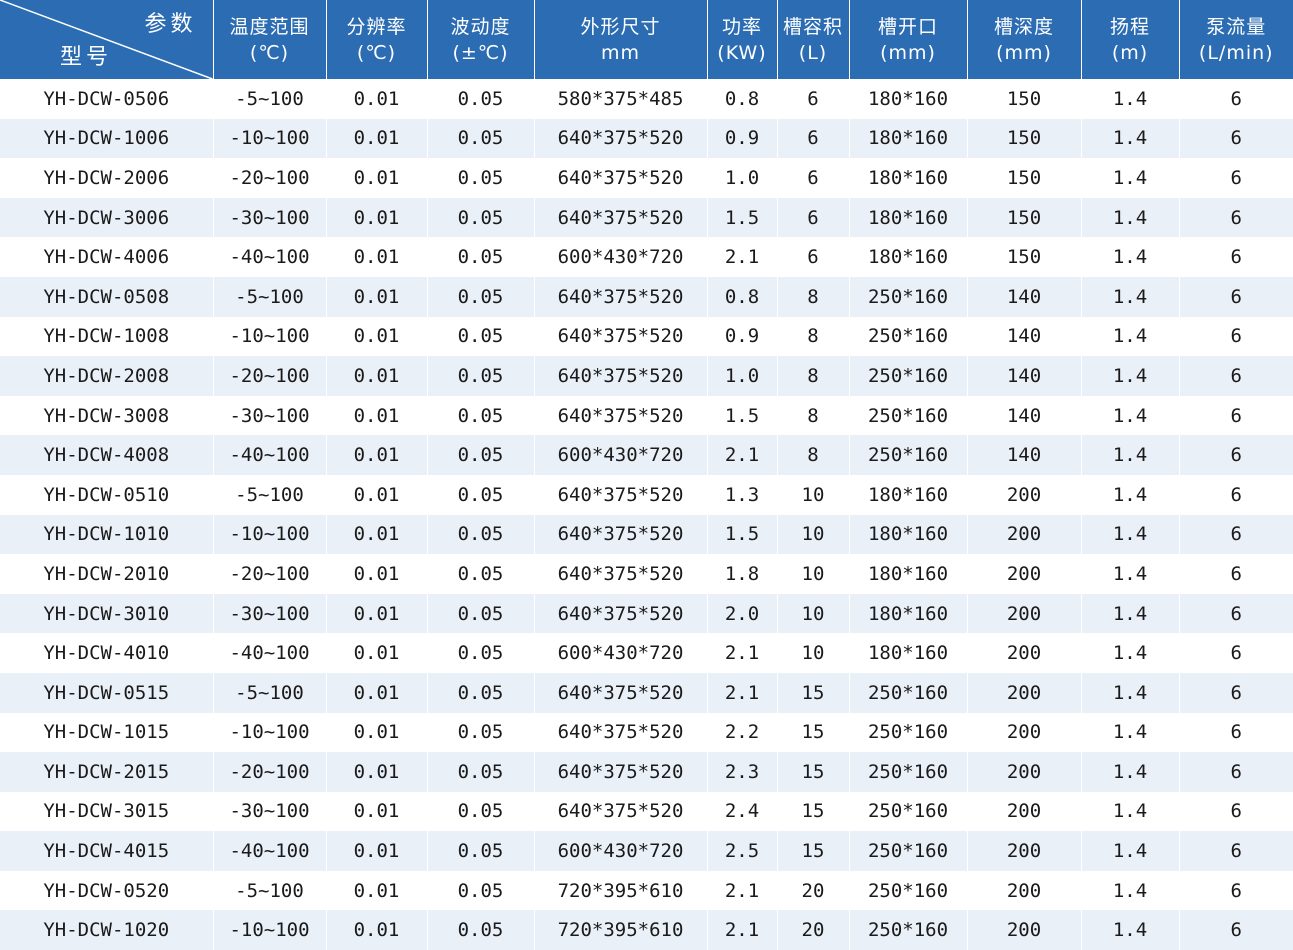 The height and width of the screenshot is (950, 1293). What do you see at coordinates (106, 297) in the screenshot?
I see `cell-model: YH-DCW-0508` at bounding box center [106, 297].